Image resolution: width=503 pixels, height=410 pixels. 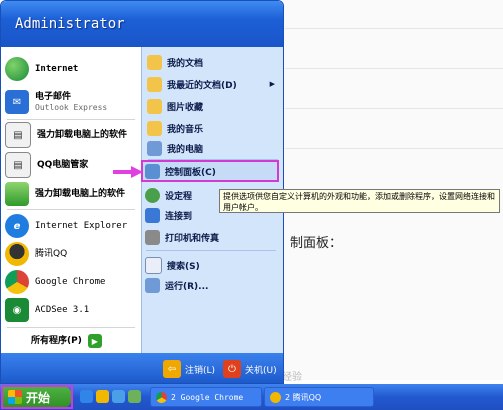 What do you see at coordinates (134, 396) in the screenshot?
I see `media-quicklaunch-icon` at bounding box center [134, 396].